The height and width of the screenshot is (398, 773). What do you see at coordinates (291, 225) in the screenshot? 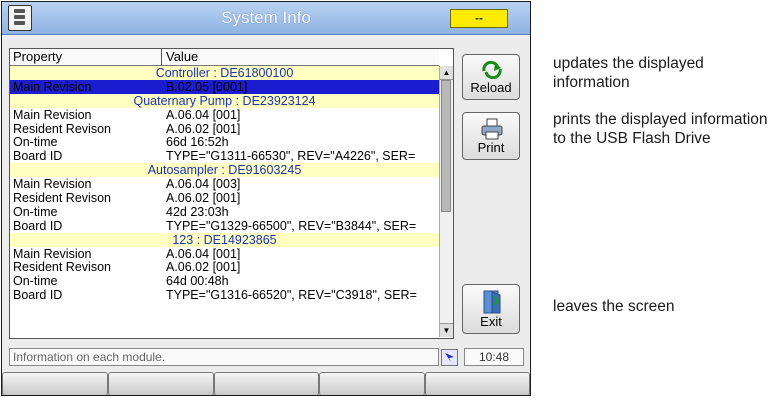
I see `value-cell: TYPE="G1329-66500", REV="B3844", SER=` at bounding box center [291, 225].